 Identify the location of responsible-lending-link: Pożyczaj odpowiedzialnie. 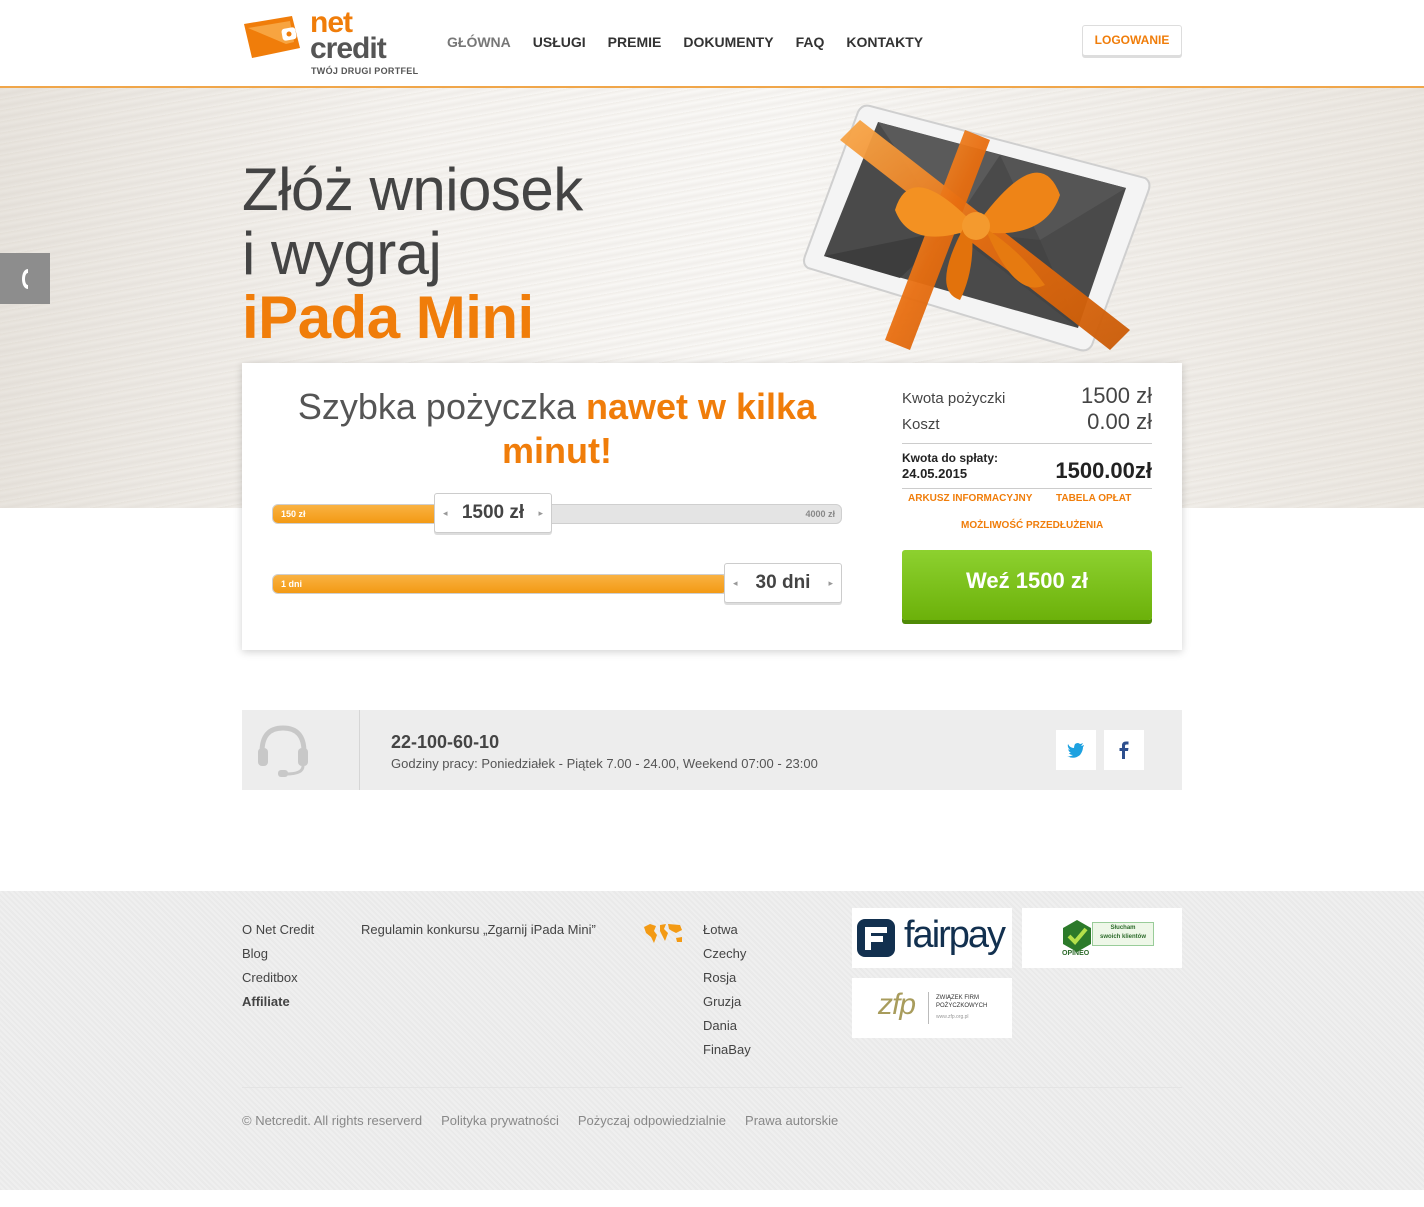
(652, 1120).